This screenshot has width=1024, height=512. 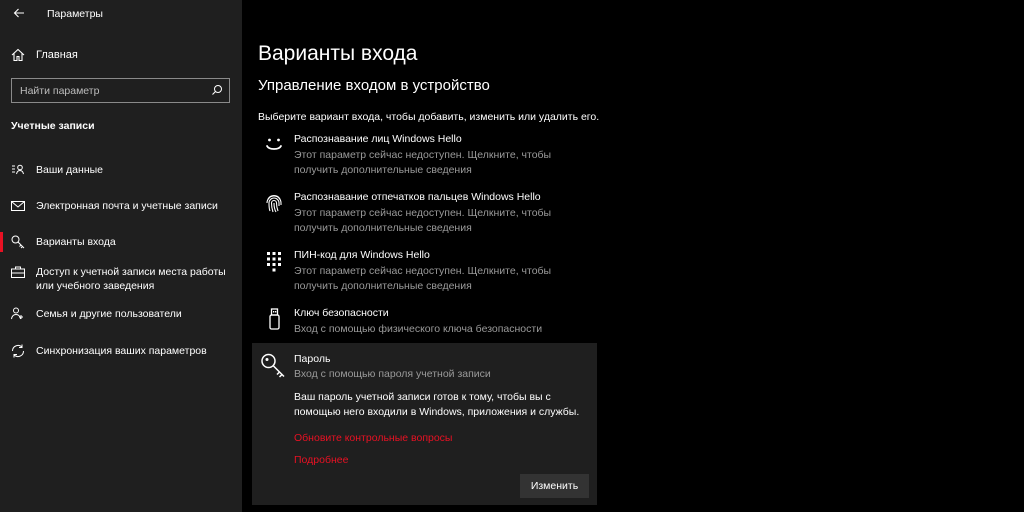 What do you see at coordinates (321, 460) in the screenshot?
I see `learn-more-link: Подробнее` at bounding box center [321, 460].